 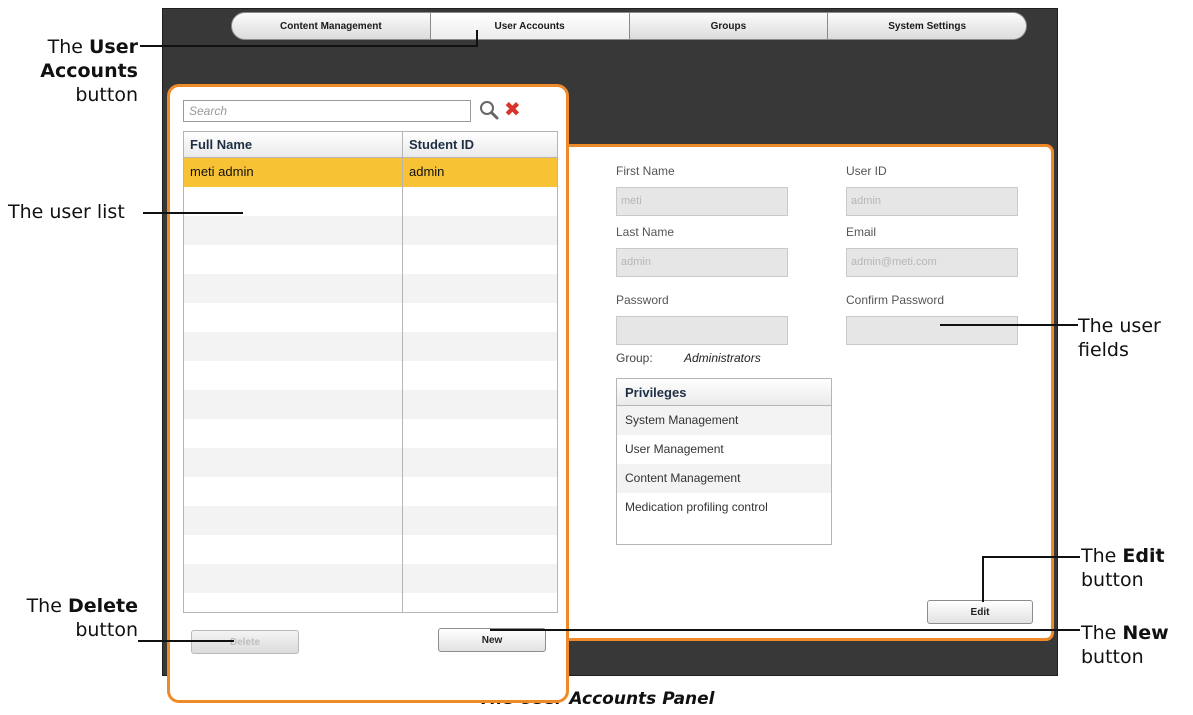 What do you see at coordinates (1123, 568) in the screenshot?
I see `callout-edit: The Edit button` at bounding box center [1123, 568].